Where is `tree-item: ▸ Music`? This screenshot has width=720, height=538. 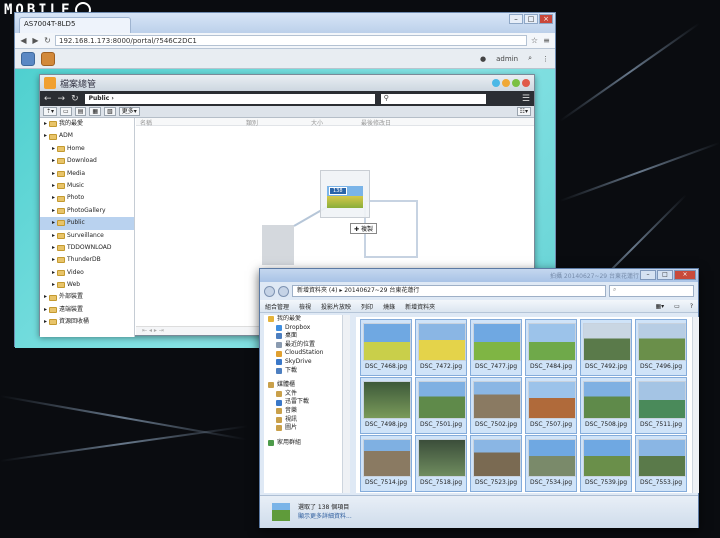
tree-item: ▸ Music is located at coordinates (87, 186).